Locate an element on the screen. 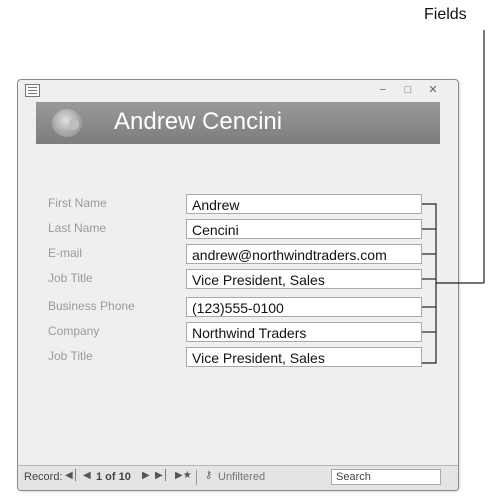  bracket-line is located at coordinates (429, 283).